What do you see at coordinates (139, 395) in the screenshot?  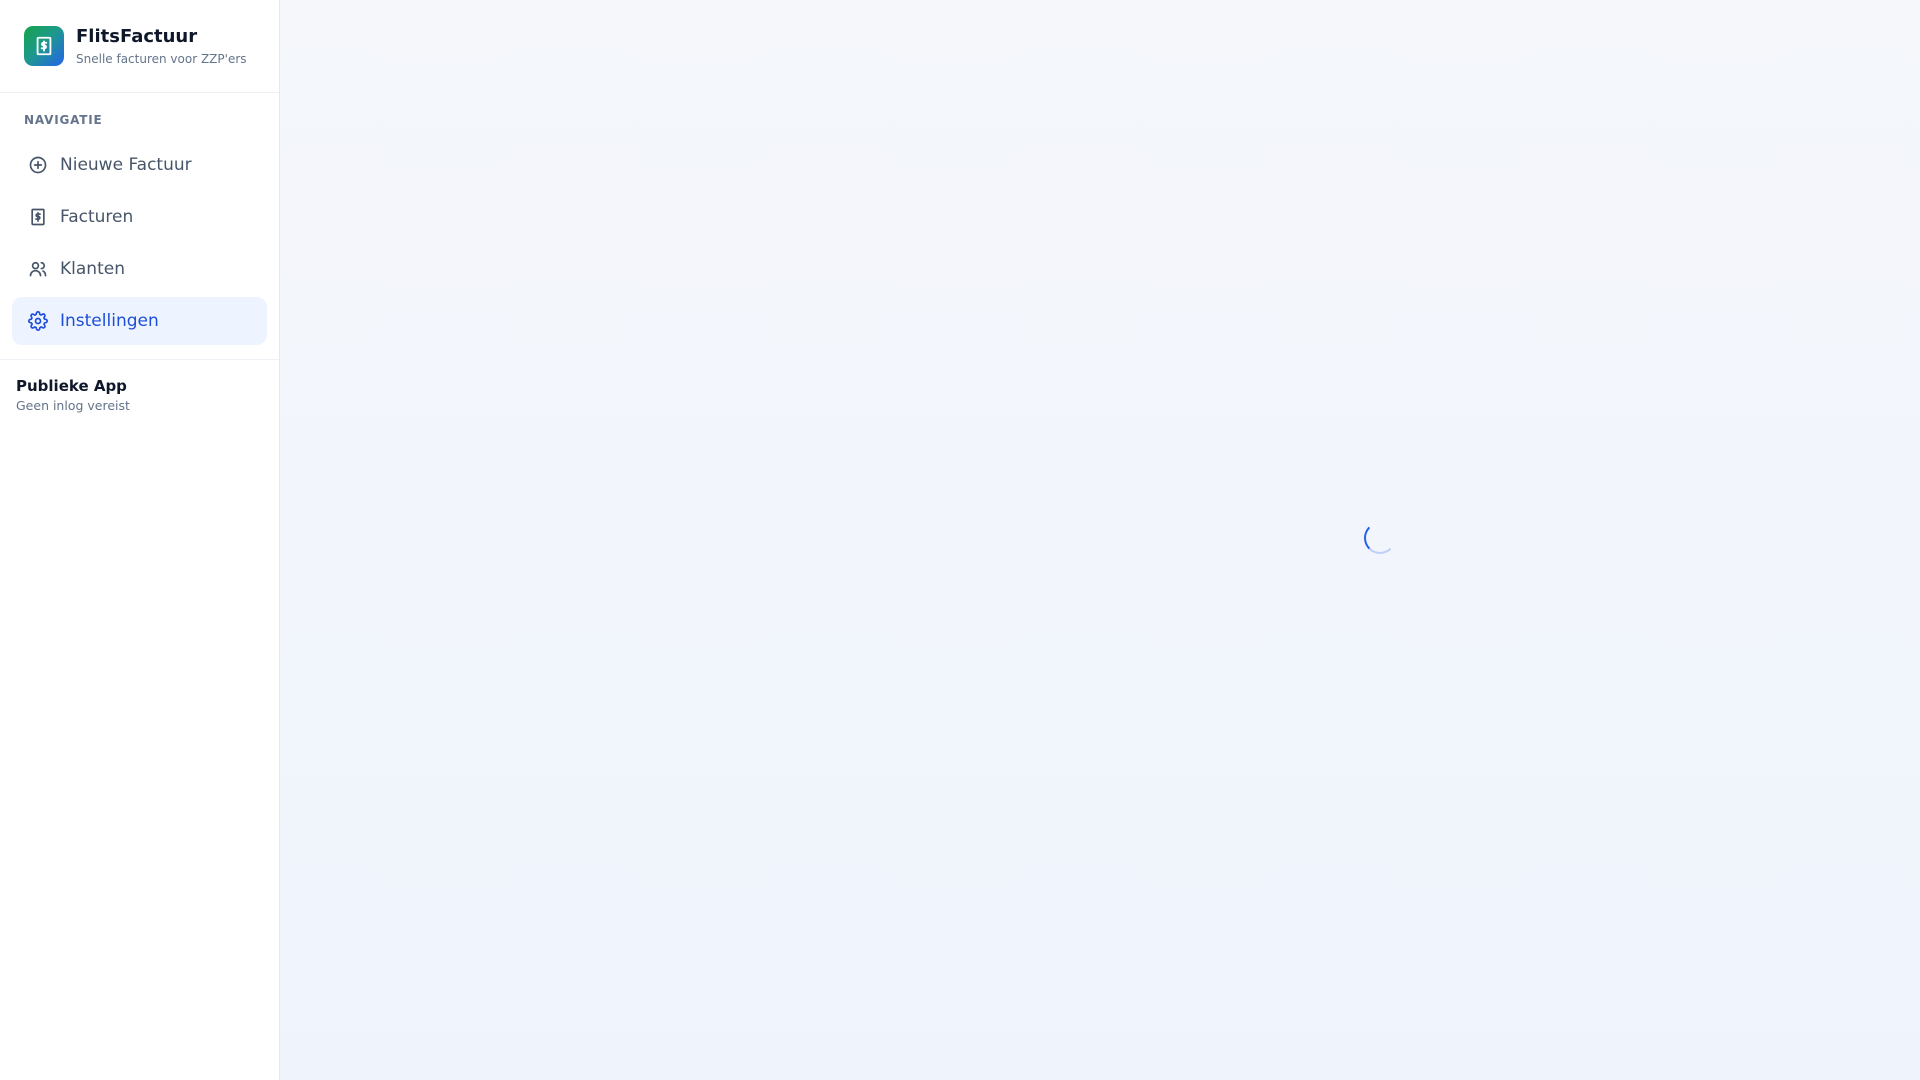 I see `sidebar-footer: Publieke App Geen inlog vereist` at bounding box center [139, 395].